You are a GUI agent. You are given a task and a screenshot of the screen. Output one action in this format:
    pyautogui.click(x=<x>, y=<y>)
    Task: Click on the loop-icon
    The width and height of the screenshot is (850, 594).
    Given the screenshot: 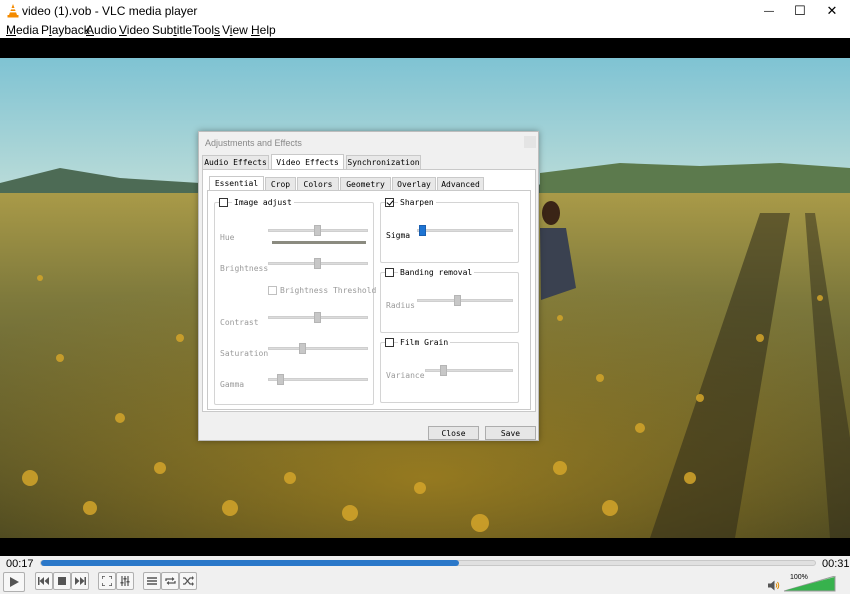 What is the action you would take?
    pyautogui.click(x=170, y=581)
    